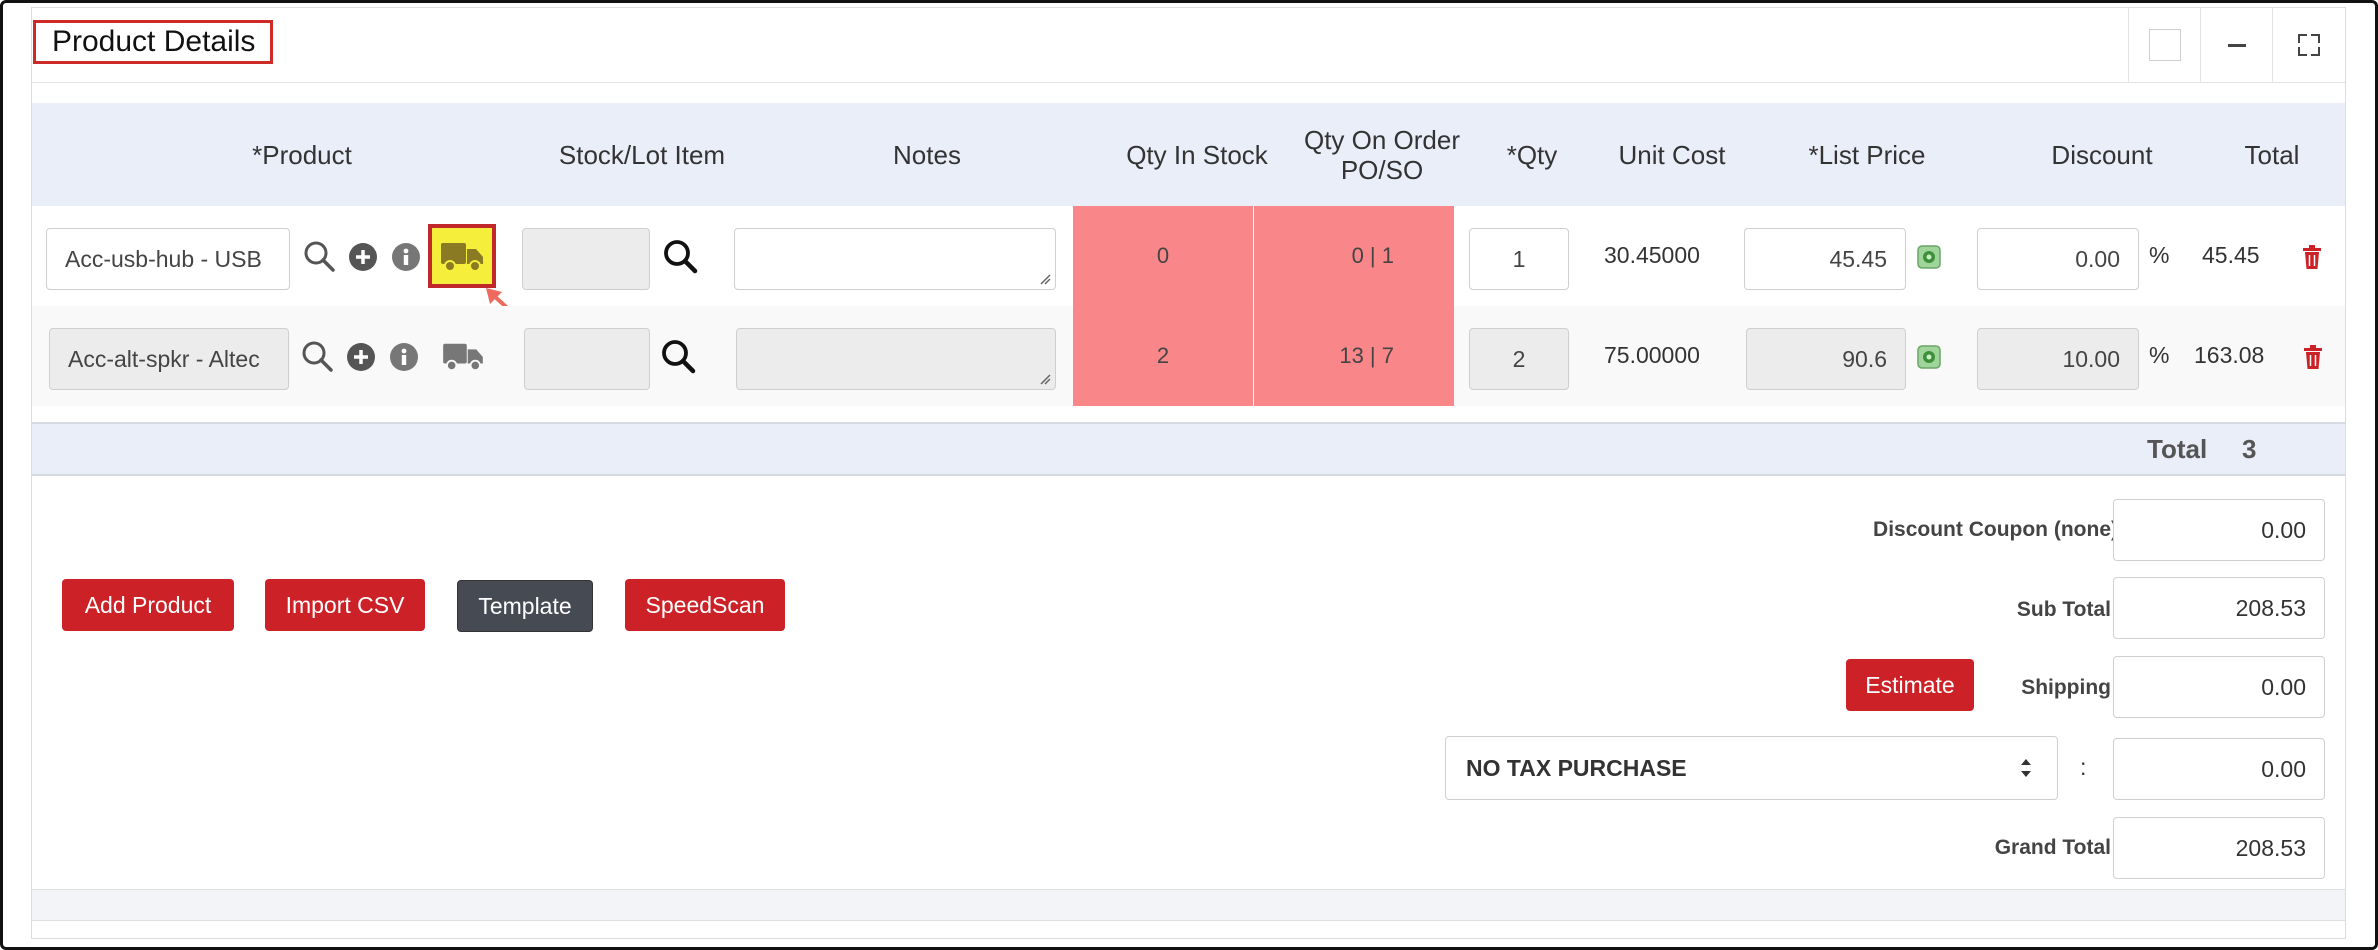 This screenshot has width=2378, height=950. Describe the element at coordinates (153, 42) in the screenshot. I see `panel-title: Product Details` at that location.